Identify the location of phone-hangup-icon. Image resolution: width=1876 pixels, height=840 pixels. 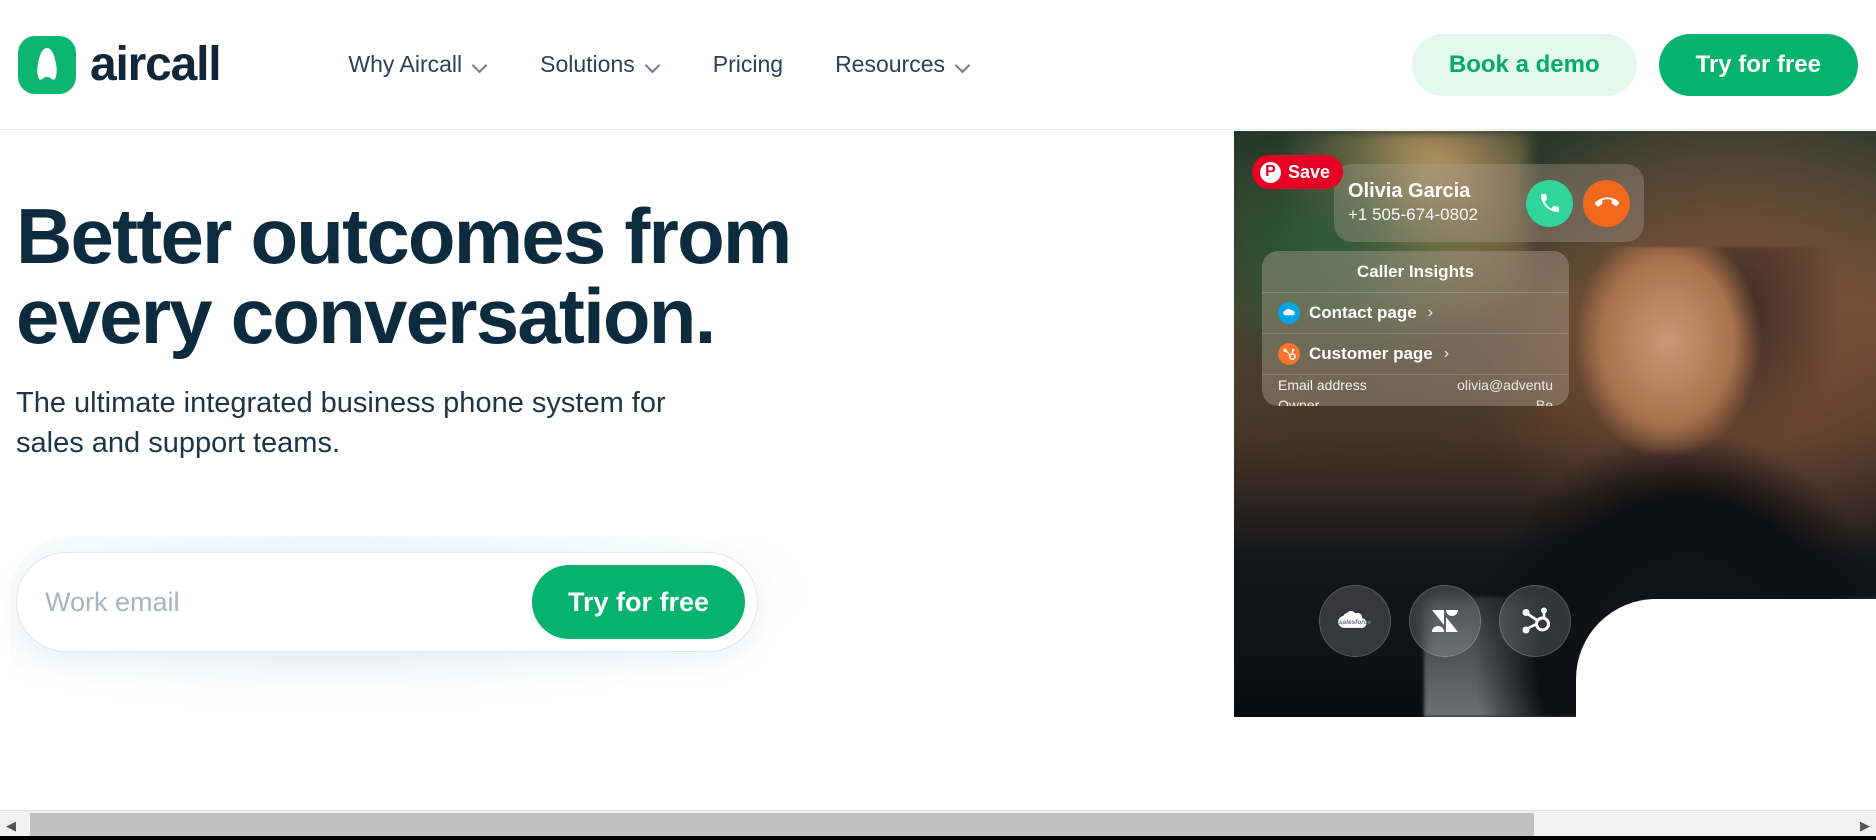
(1606, 202).